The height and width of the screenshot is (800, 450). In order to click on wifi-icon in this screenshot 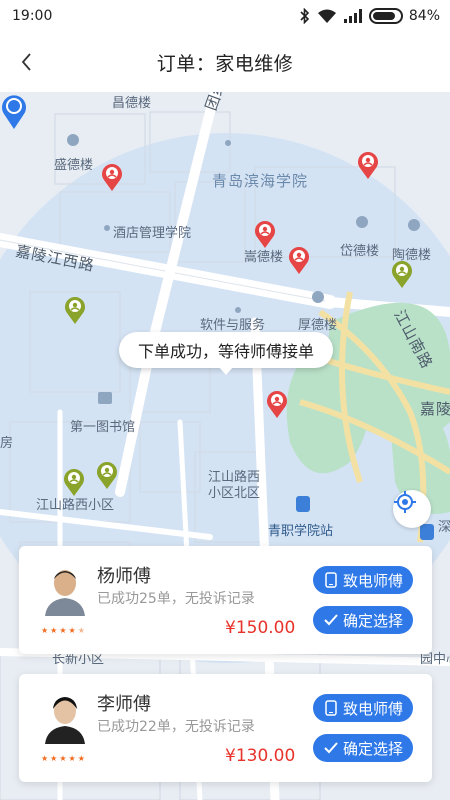, I will do `click(326, 16)`.